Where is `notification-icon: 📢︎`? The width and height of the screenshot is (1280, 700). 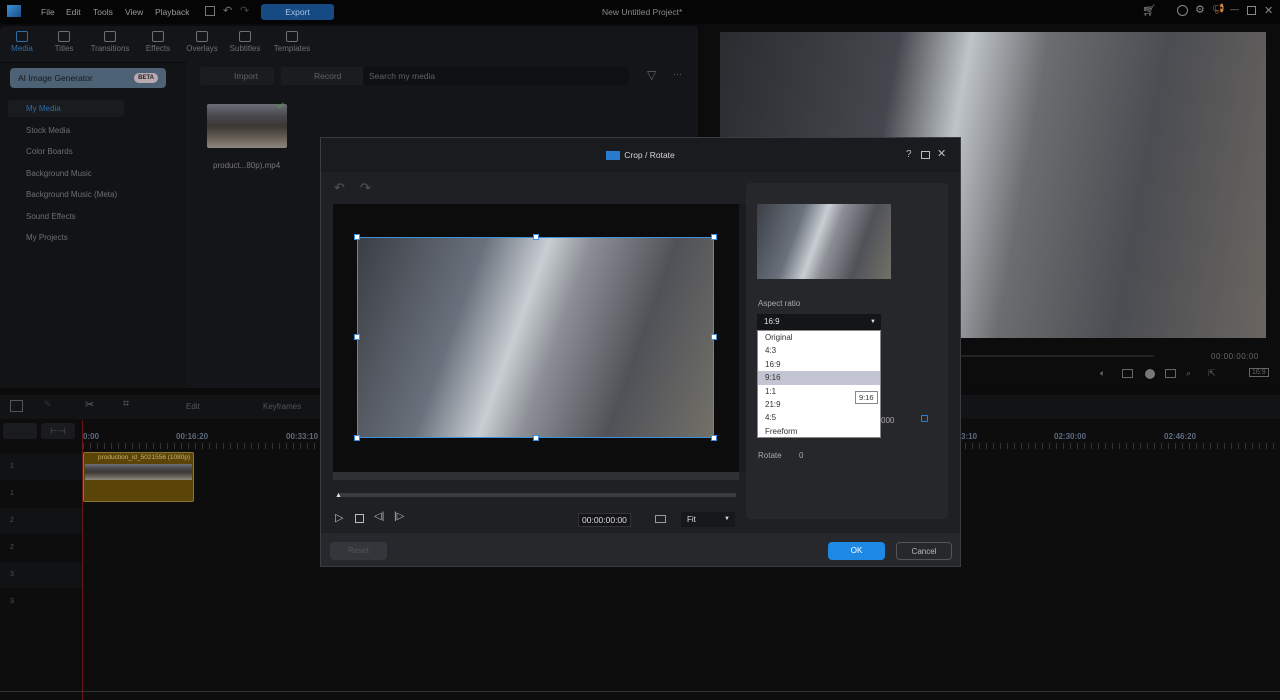
notification-icon: 📢︎ is located at coordinates (1218, 9).